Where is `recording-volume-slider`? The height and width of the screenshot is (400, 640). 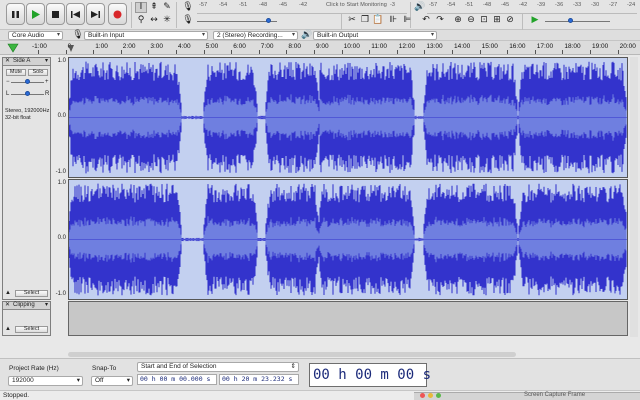
recording-volume-slider is located at coordinates (268, 20).